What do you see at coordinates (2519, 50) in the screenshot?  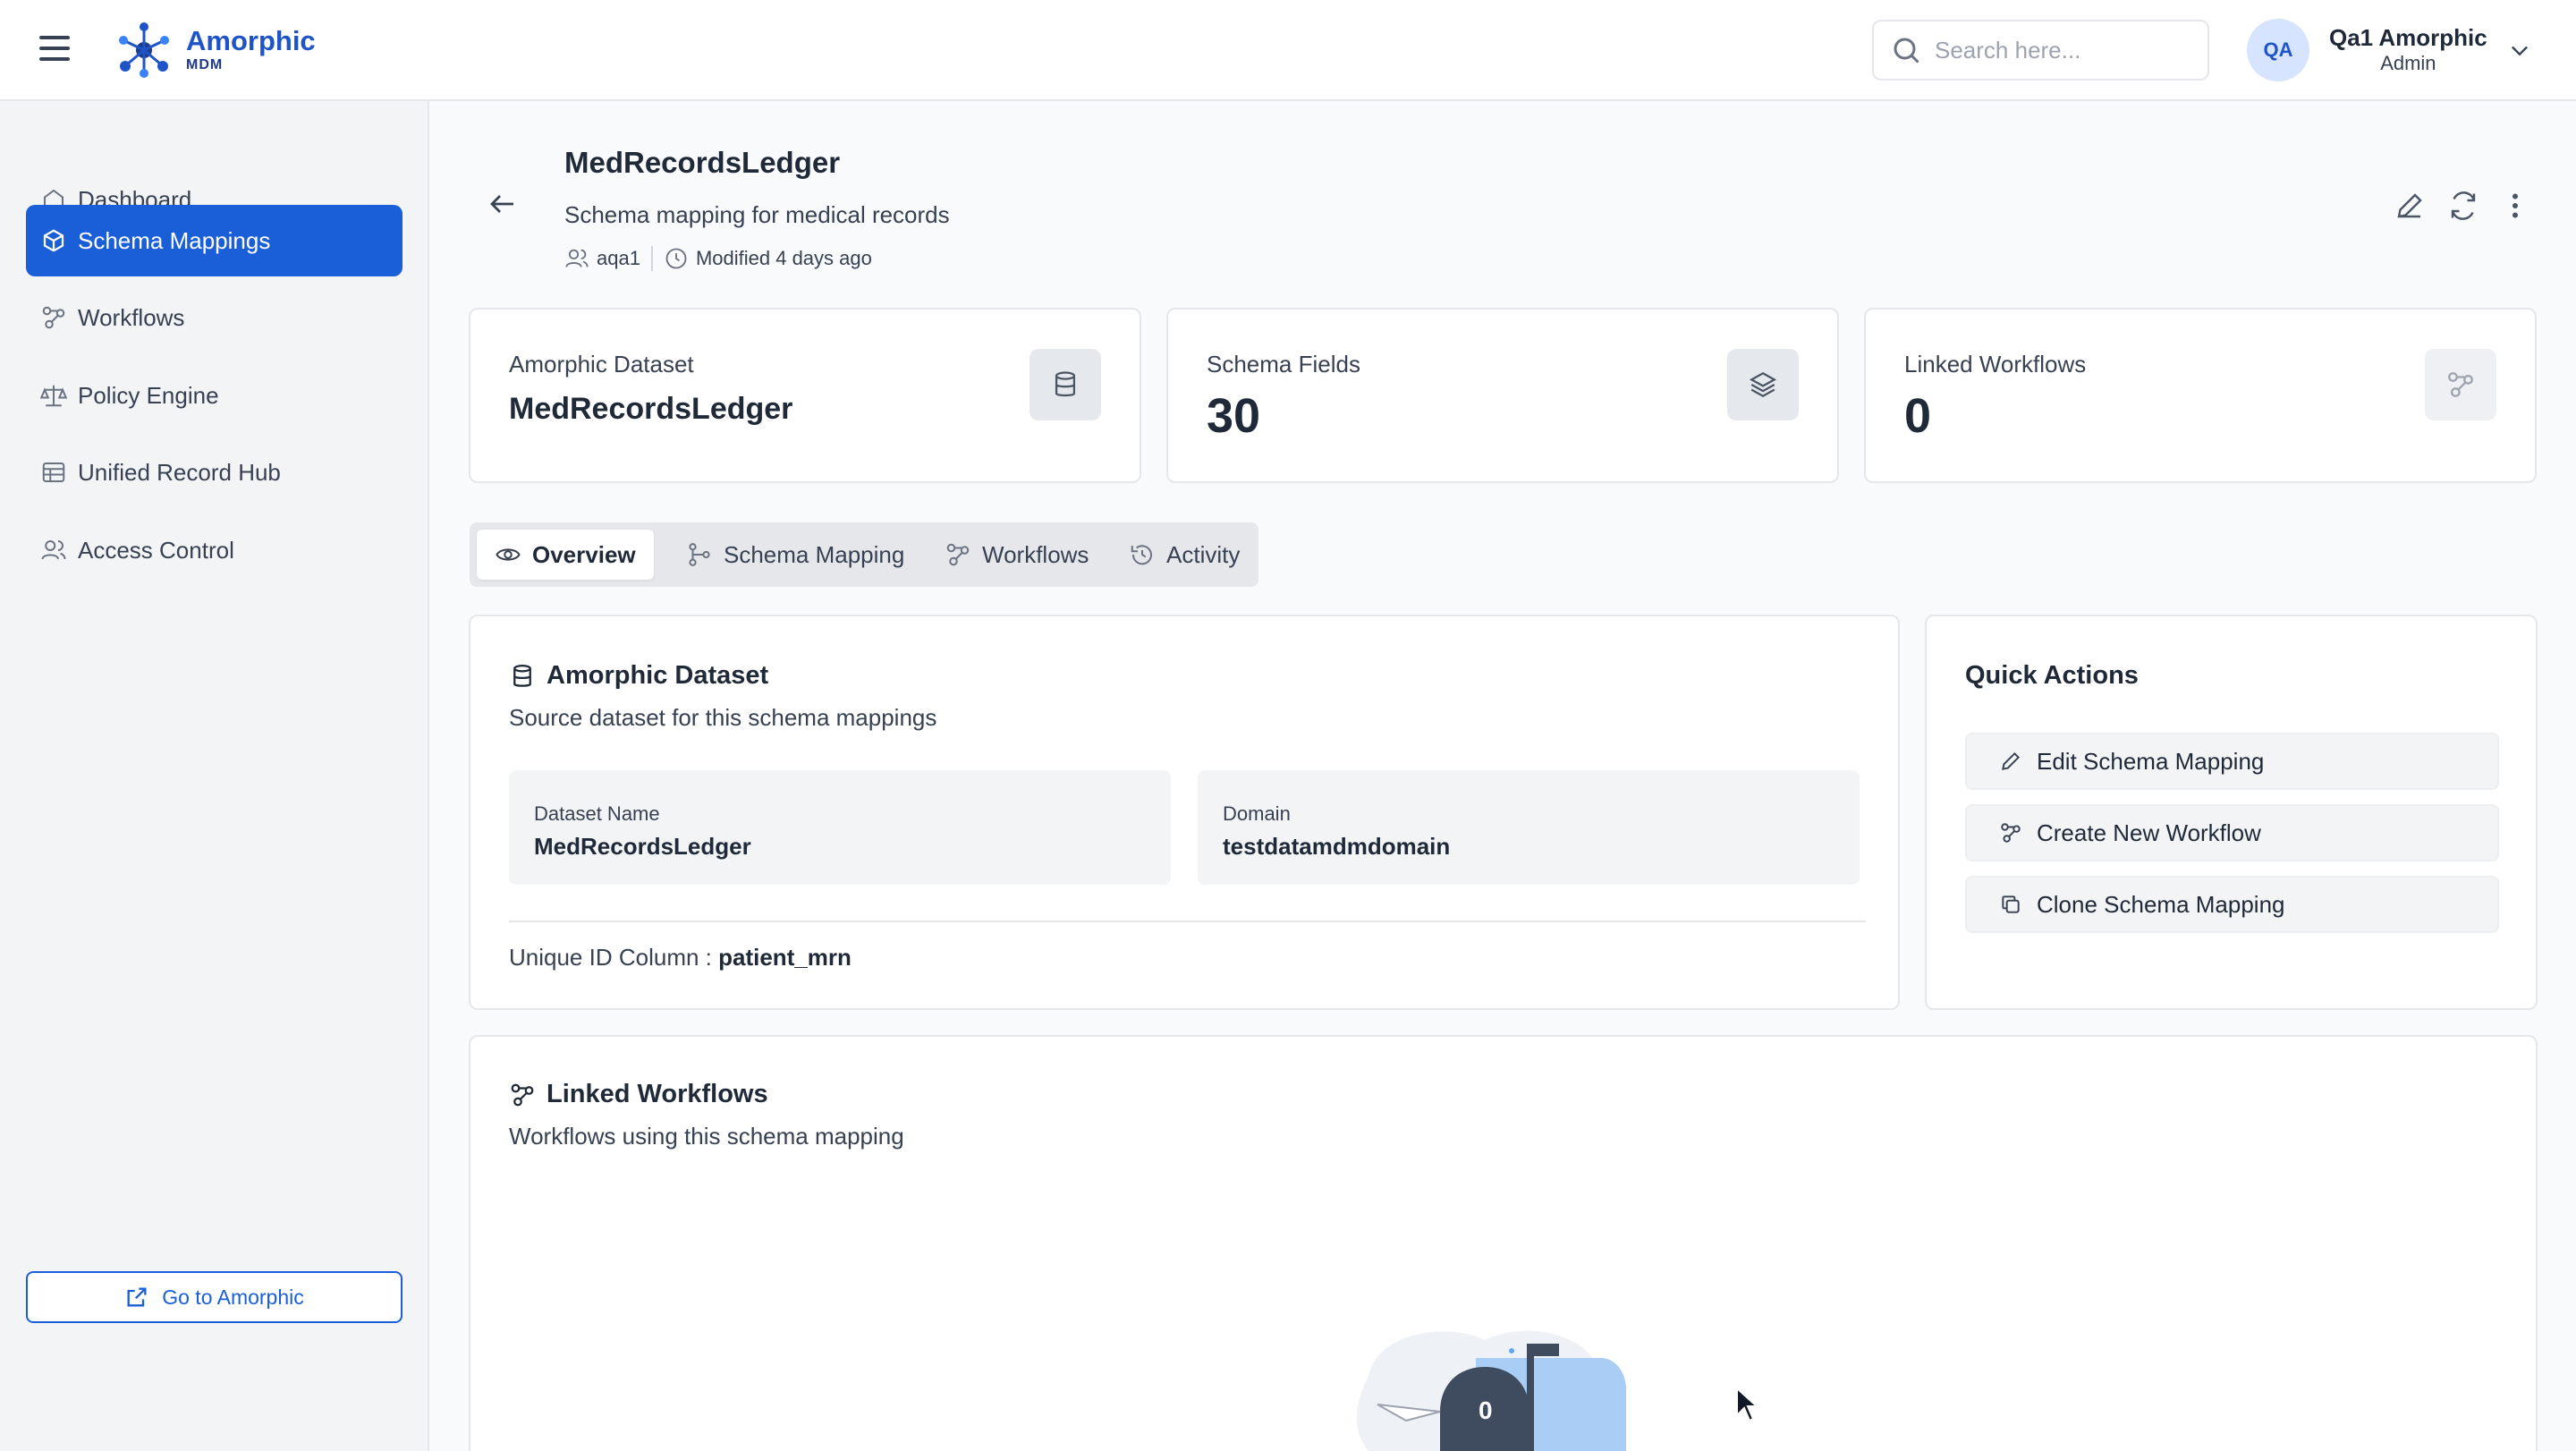 I see `chevron-down-icon` at bounding box center [2519, 50].